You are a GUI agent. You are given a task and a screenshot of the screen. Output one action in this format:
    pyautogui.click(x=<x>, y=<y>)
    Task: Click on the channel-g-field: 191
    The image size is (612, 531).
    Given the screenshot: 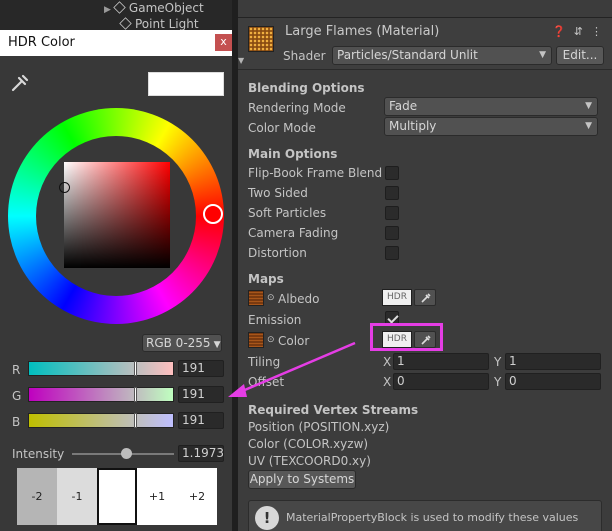 What is the action you would take?
    pyautogui.click(x=201, y=394)
    